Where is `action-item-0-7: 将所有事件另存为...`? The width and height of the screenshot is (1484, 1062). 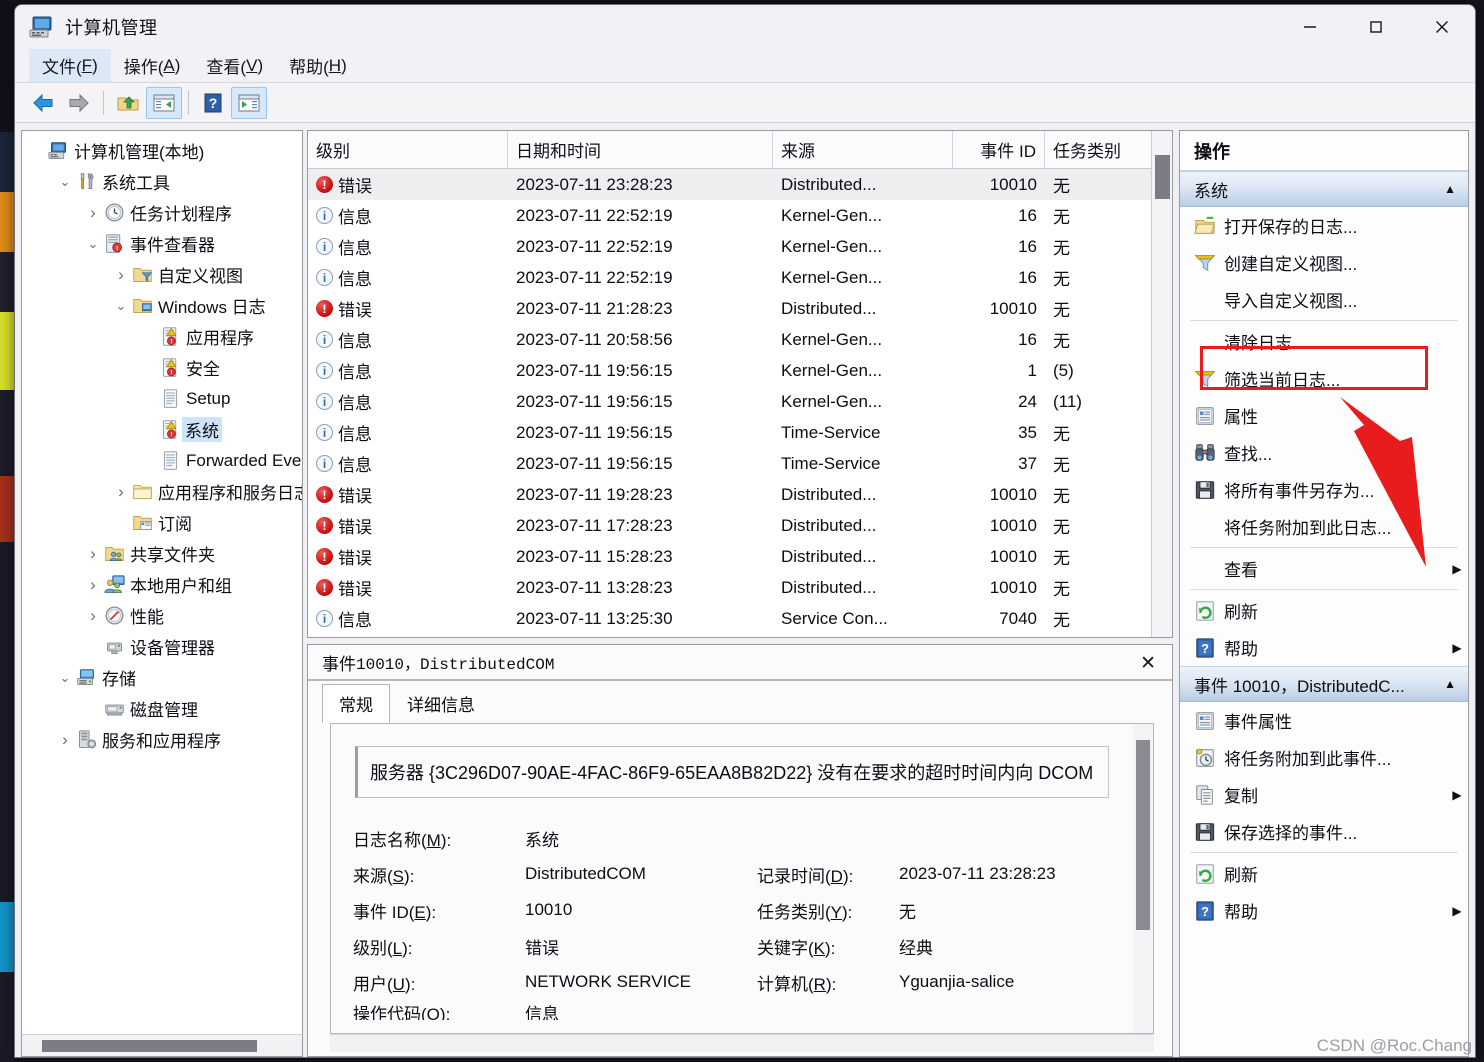
action-item-0-7: 将所有事件另存为... is located at coordinates (1324, 489).